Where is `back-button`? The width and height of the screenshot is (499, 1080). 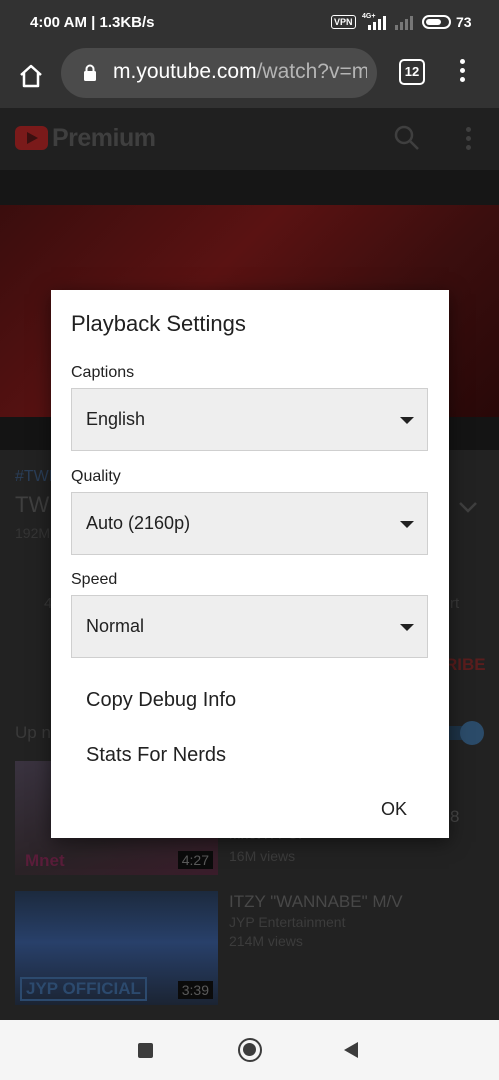 back-button is located at coordinates (351, 1050).